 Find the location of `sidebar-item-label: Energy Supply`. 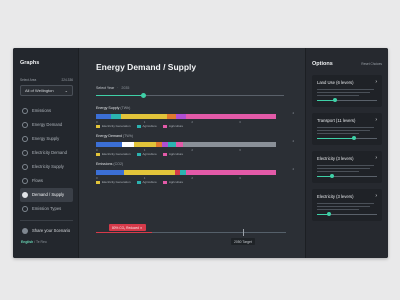

sidebar-item-label: Energy Supply is located at coordinates (46, 139).